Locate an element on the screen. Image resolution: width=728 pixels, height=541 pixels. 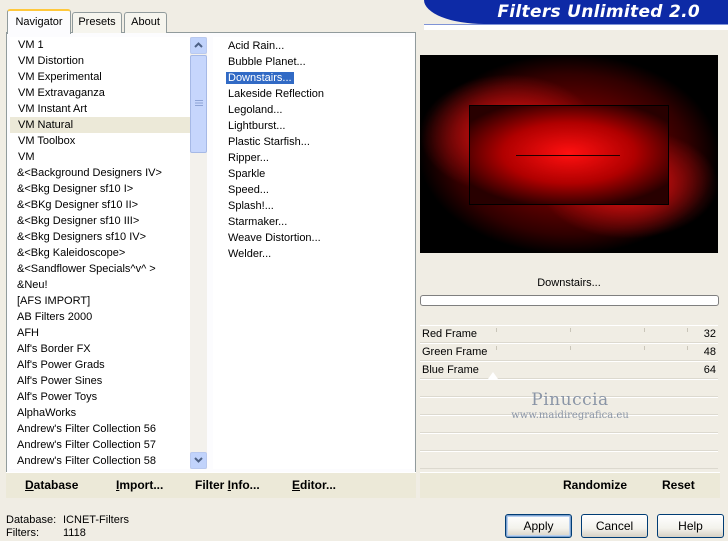
param-value: 32 is located at coordinates (709, 334).